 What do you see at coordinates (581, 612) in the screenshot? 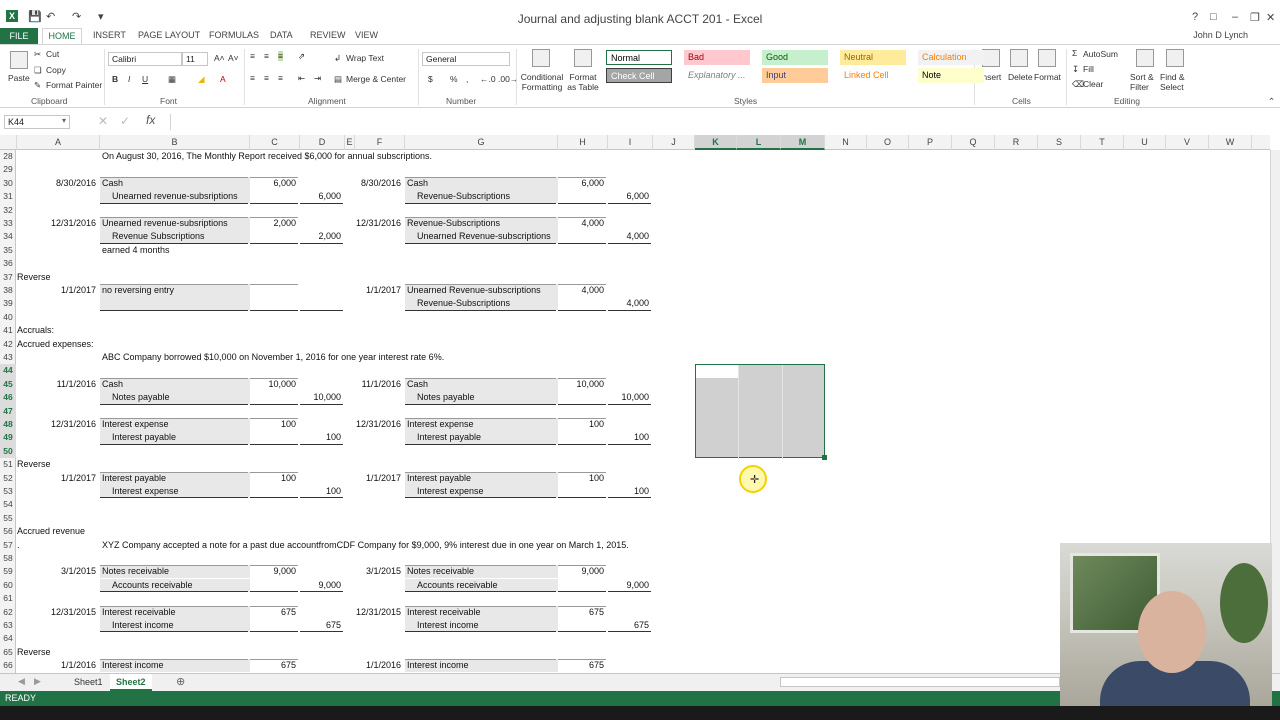
I see `cell-h62: 675` at bounding box center [581, 612].